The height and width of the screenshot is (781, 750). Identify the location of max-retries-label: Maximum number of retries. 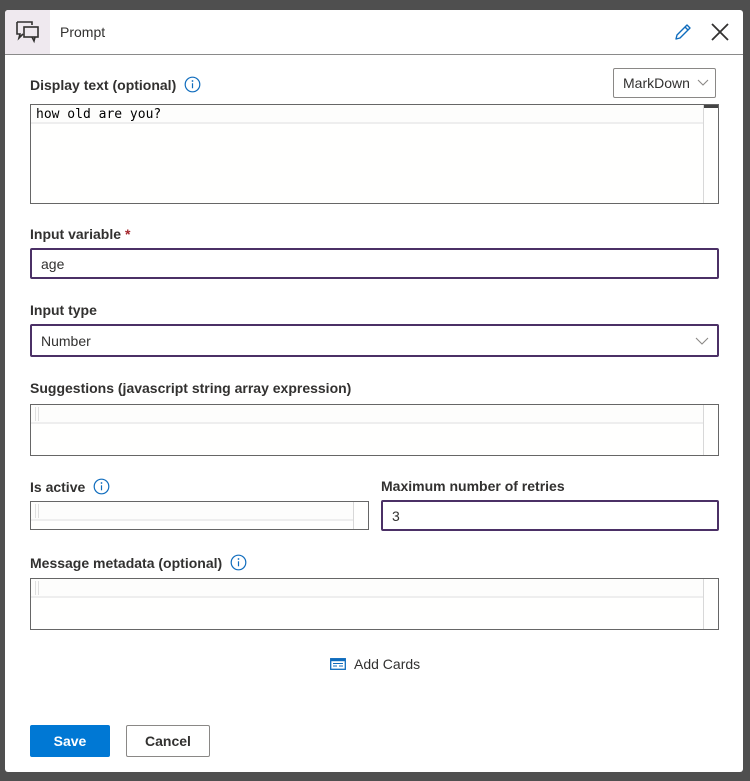
(473, 486).